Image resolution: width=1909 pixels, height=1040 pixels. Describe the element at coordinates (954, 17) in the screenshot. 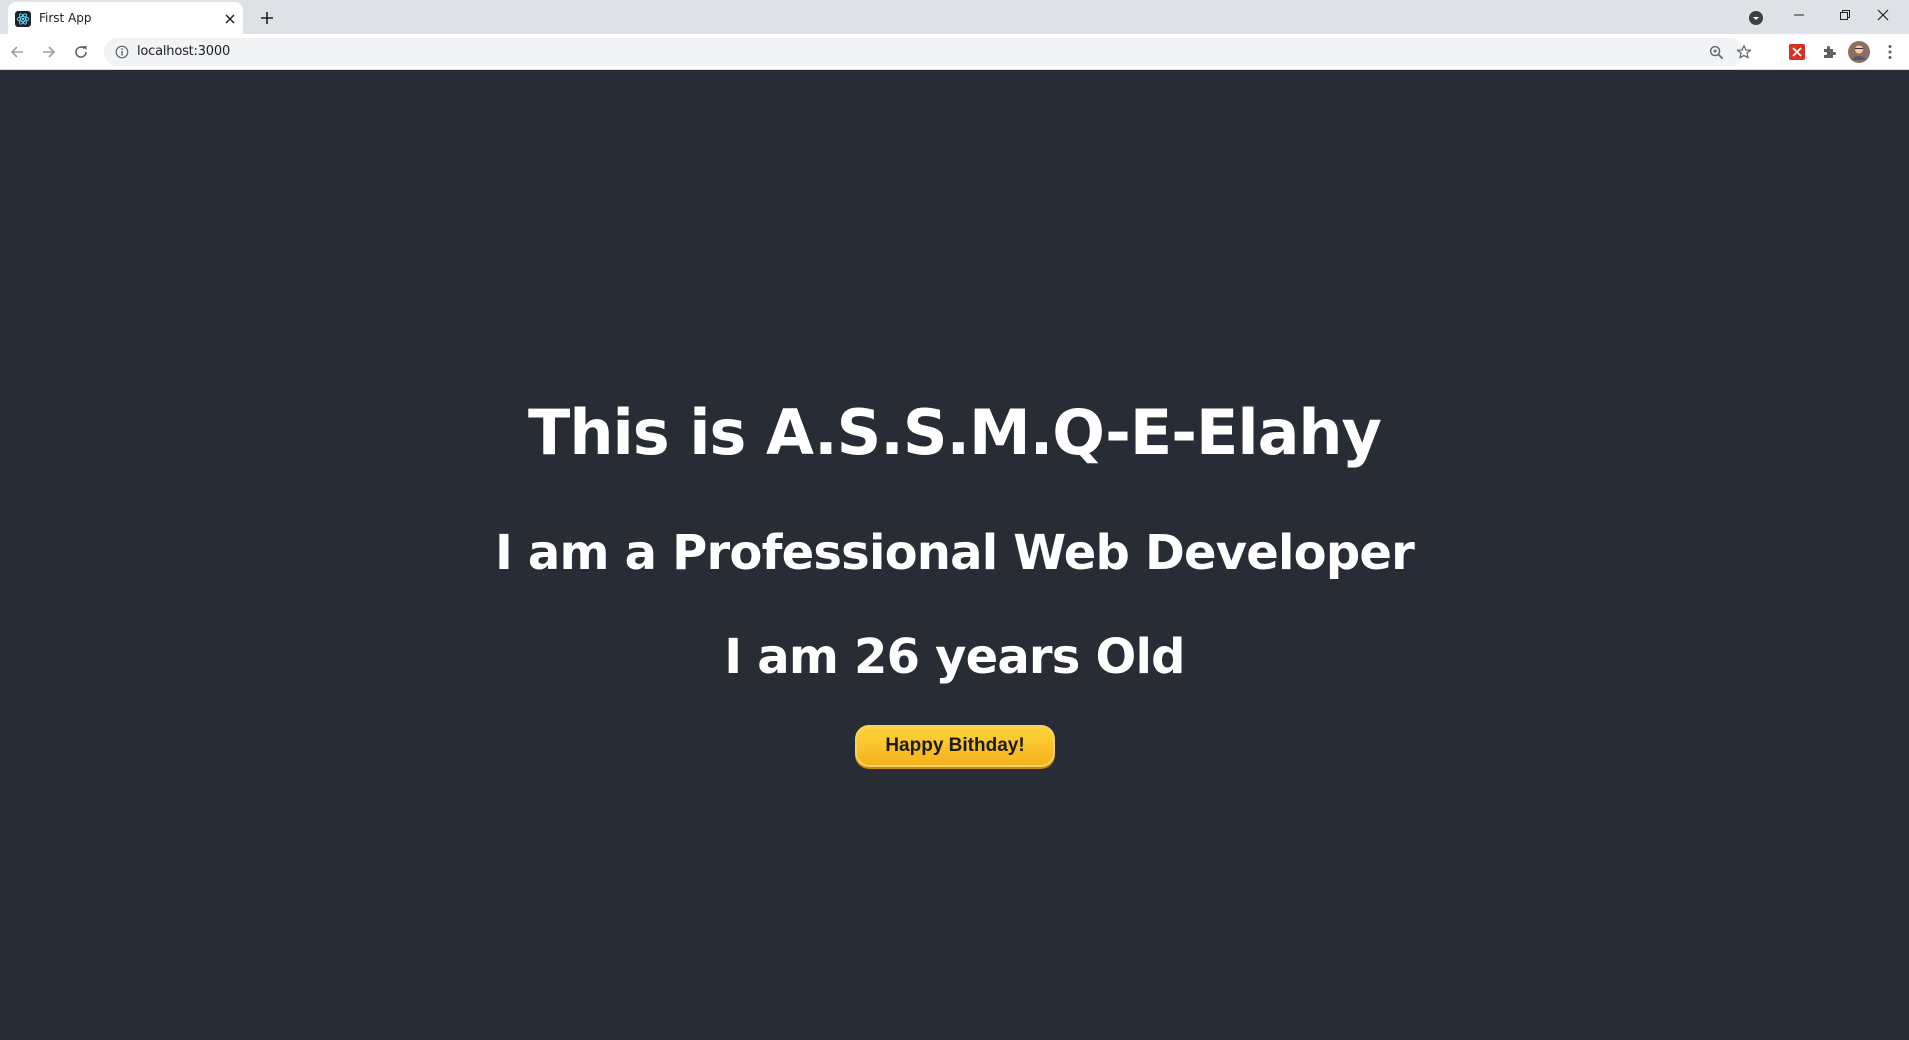

I see `tab-strip: First App` at that location.